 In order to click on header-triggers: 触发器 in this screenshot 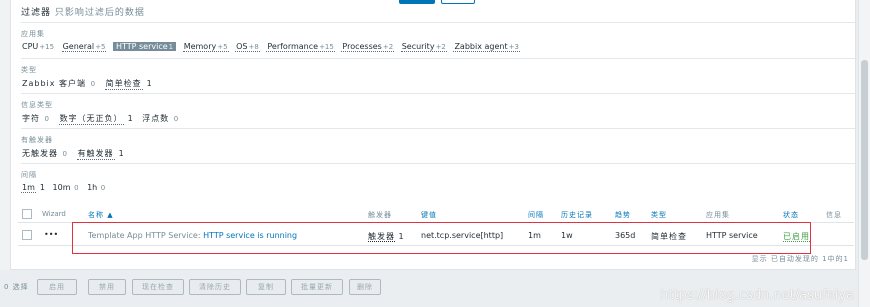, I will do `click(380, 215)`.